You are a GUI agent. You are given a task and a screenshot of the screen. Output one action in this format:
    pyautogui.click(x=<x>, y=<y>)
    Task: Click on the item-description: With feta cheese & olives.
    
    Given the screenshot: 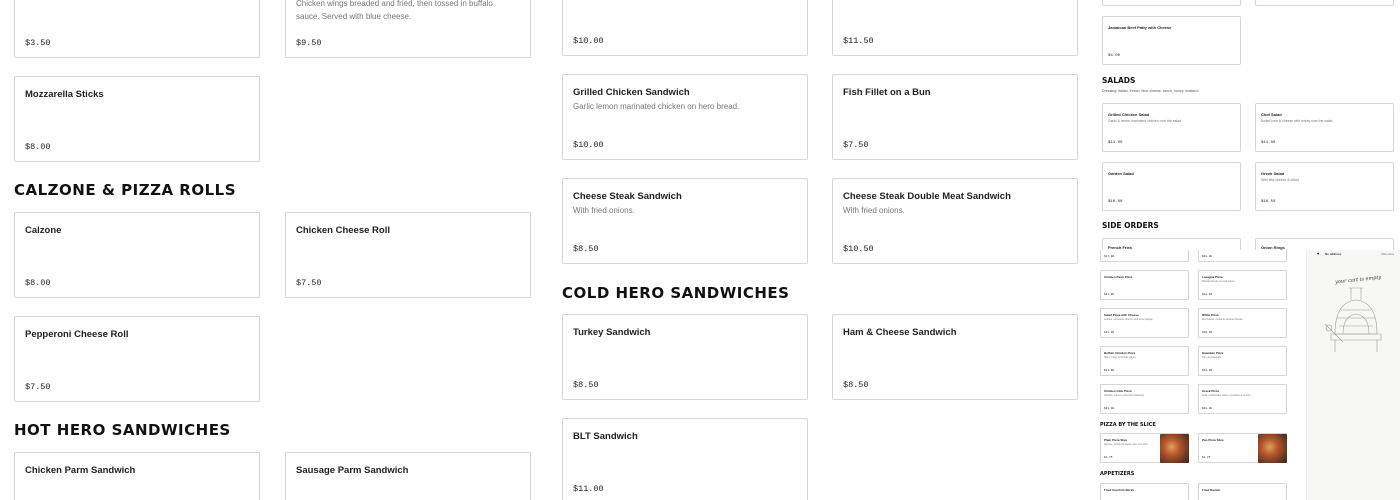 What is the action you would take?
    pyautogui.click(x=1281, y=180)
    